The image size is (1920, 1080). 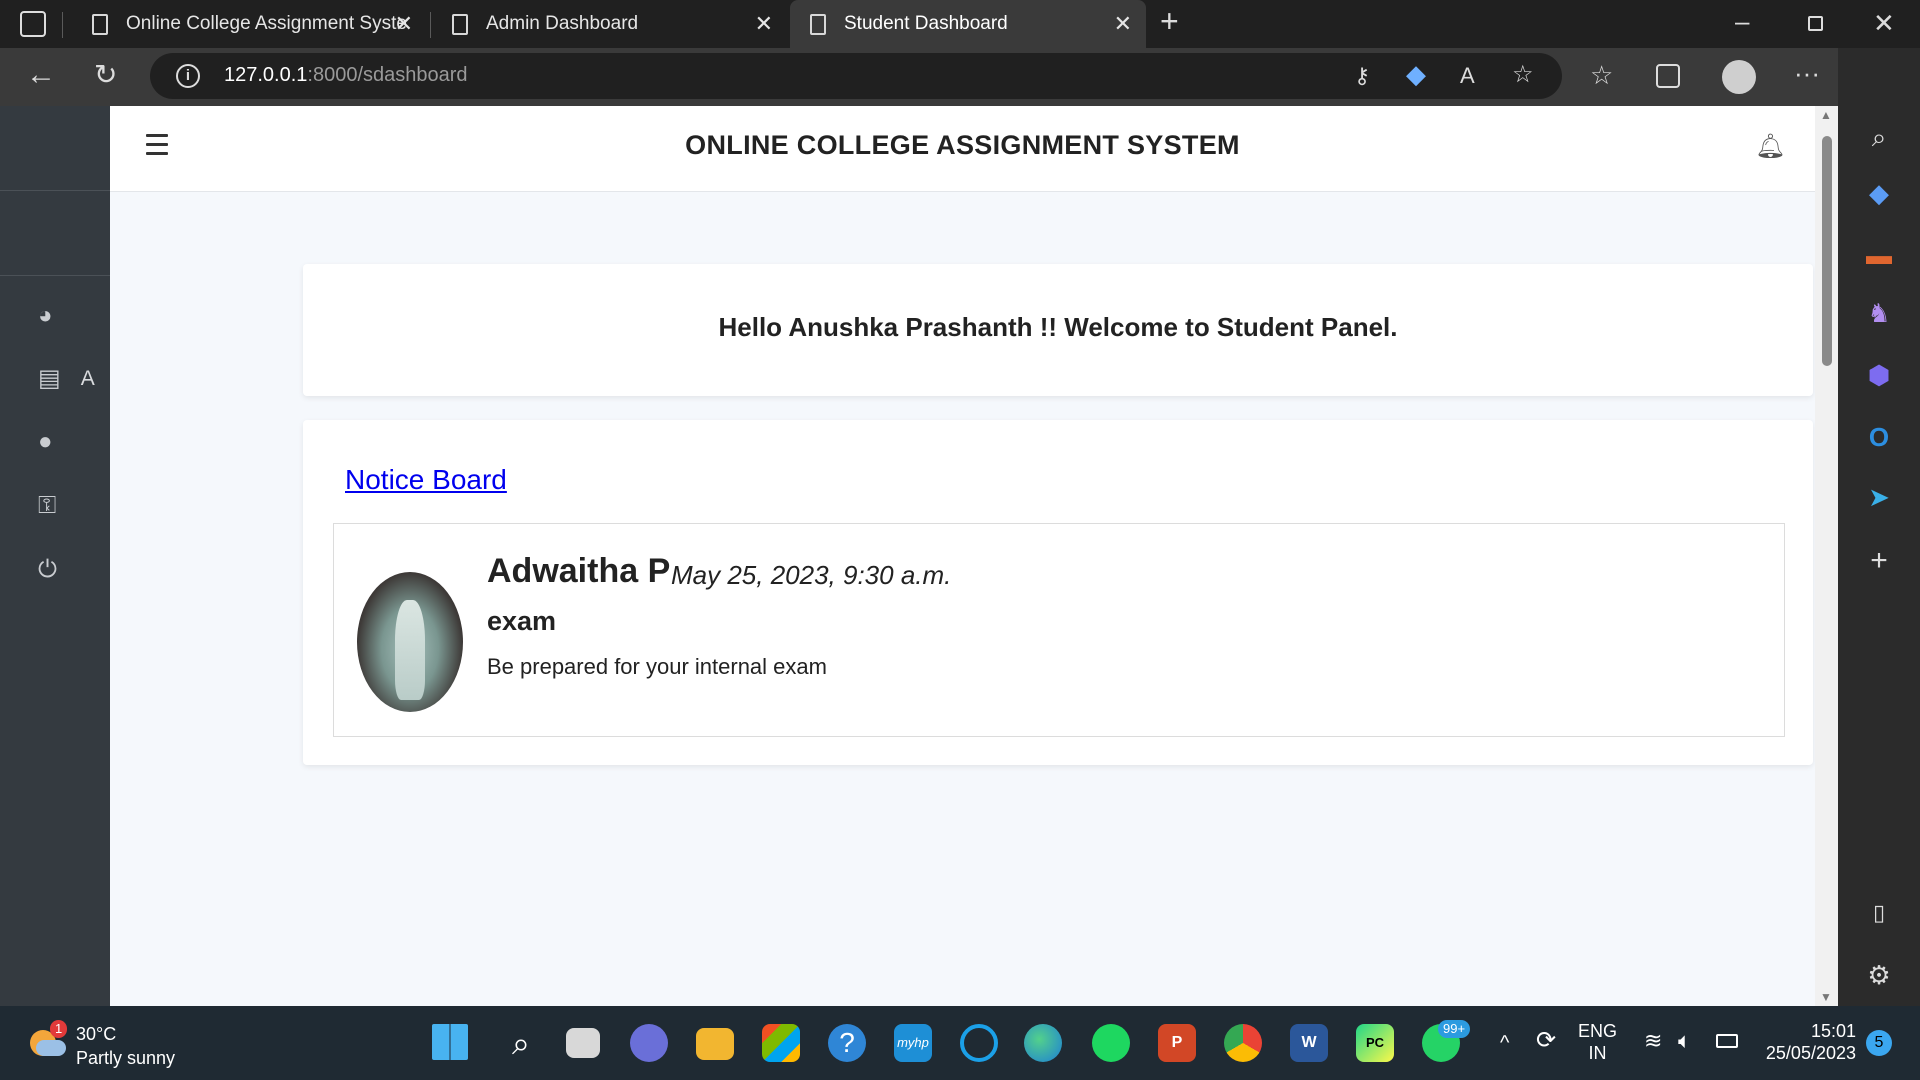 I want to click on tab-student-dashboard: Student Dashboard ✕, so click(x=968, y=24).